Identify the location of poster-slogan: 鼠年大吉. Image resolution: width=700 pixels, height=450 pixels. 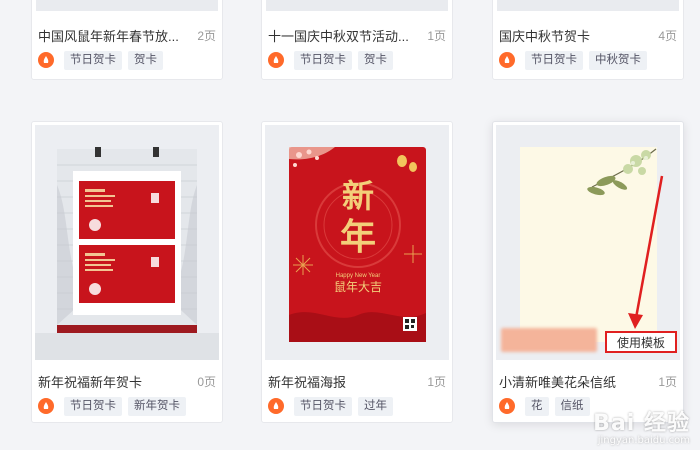
(358, 287).